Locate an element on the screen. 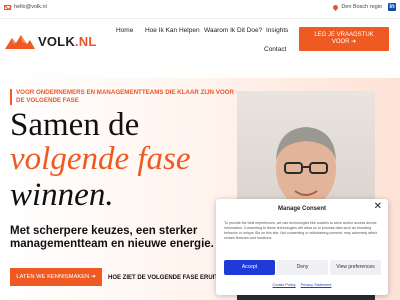 This screenshot has width=400, height=300. cookie-policy-link: Cookie Policy is located at coordinates (284, 285).